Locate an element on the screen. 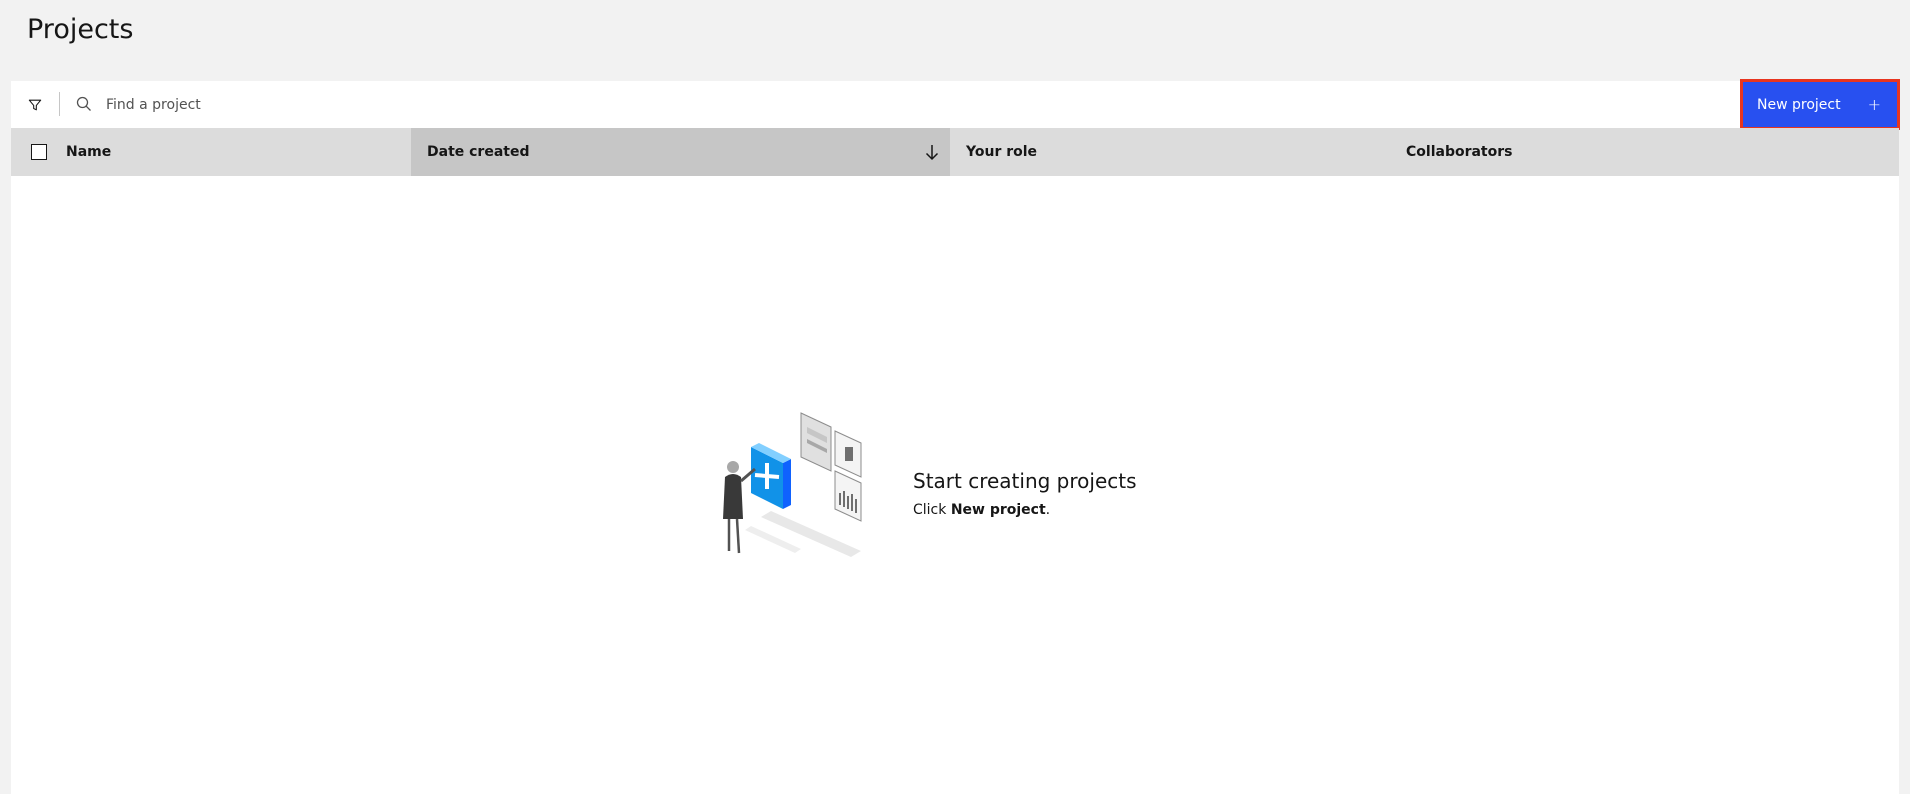  search-icon is located at coordinates (83, 103).